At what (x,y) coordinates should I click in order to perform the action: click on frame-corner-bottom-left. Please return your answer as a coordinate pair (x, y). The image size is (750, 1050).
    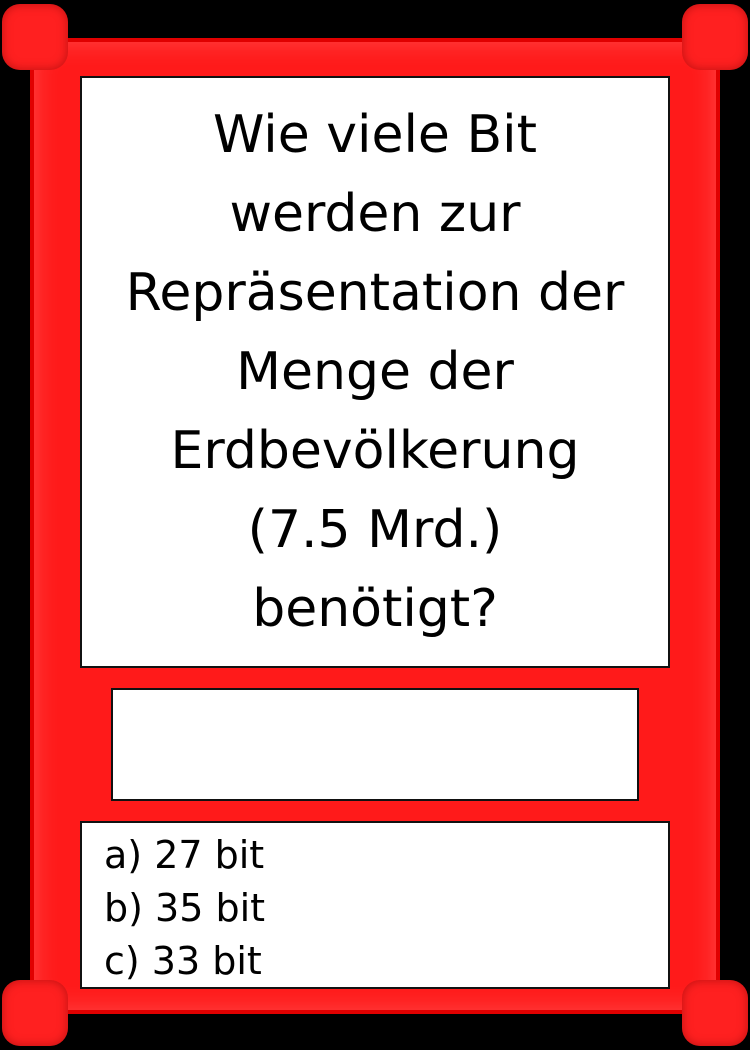
    Looking at the image, I should click on (35, 1013).